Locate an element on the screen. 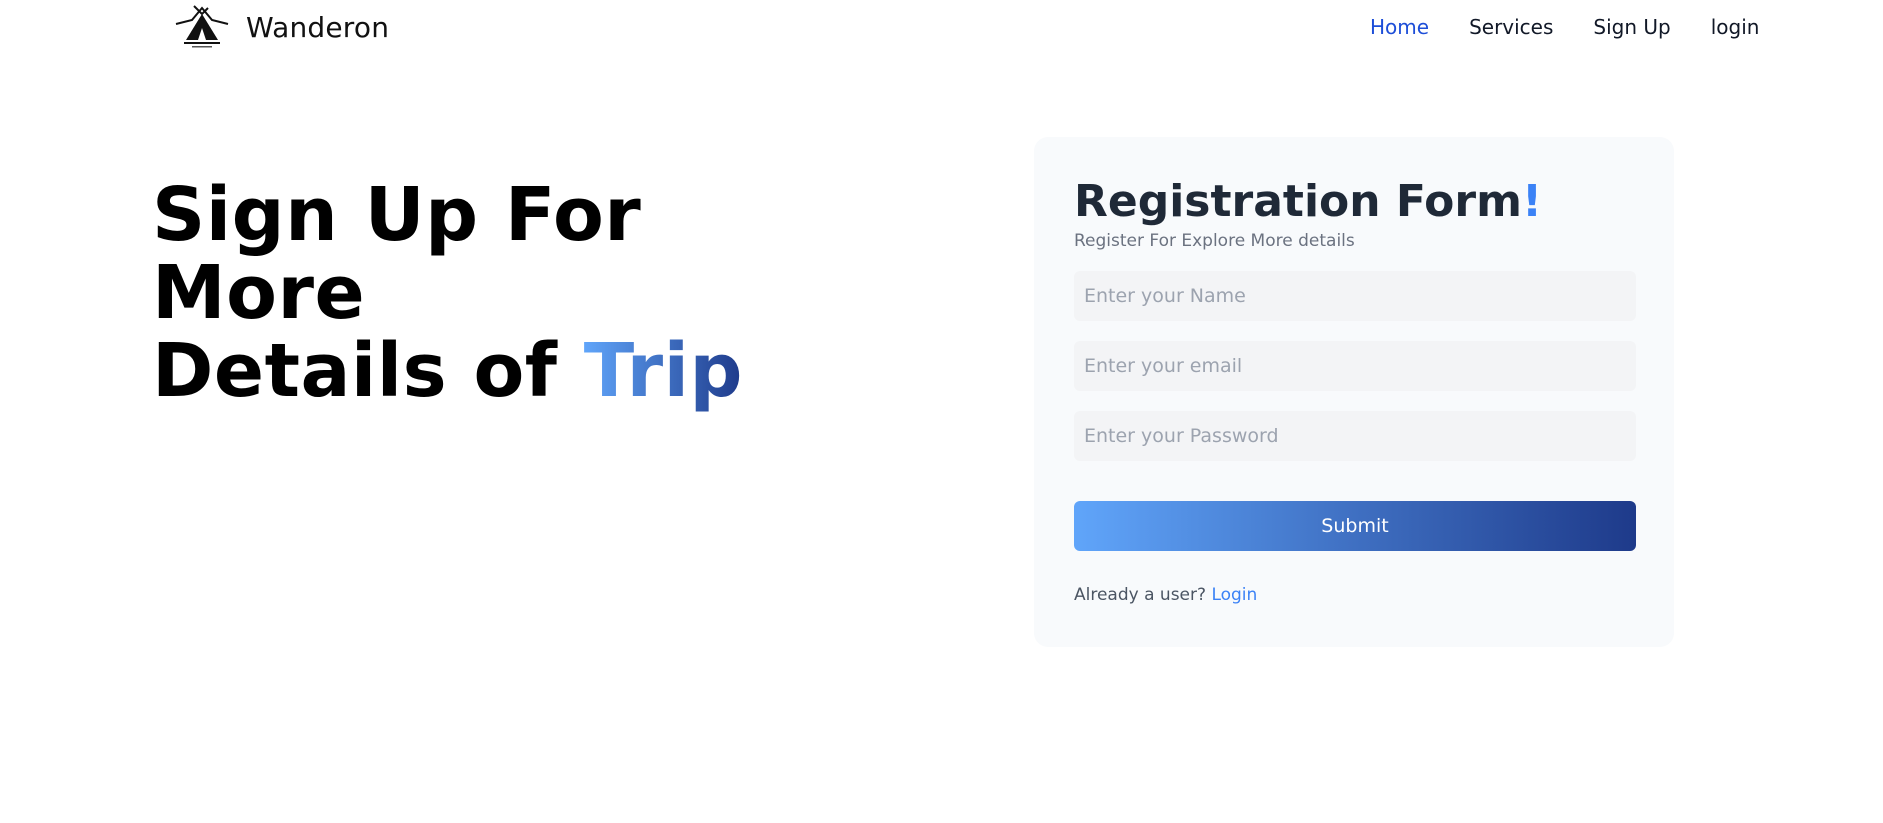 This screenshot has width=1883, height=823. registration-form: Submit is located at coordinates (1355, 411).